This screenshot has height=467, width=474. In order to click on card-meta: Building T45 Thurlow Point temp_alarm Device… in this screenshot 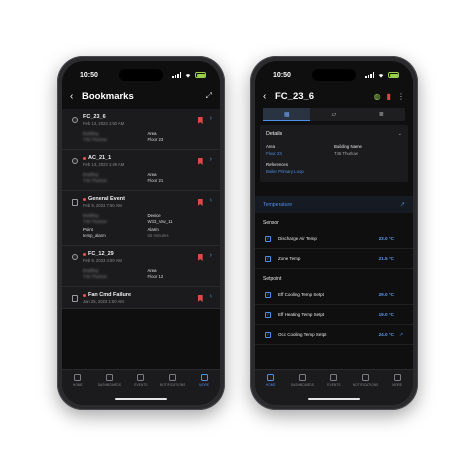, I will do `click(147, 227)`.